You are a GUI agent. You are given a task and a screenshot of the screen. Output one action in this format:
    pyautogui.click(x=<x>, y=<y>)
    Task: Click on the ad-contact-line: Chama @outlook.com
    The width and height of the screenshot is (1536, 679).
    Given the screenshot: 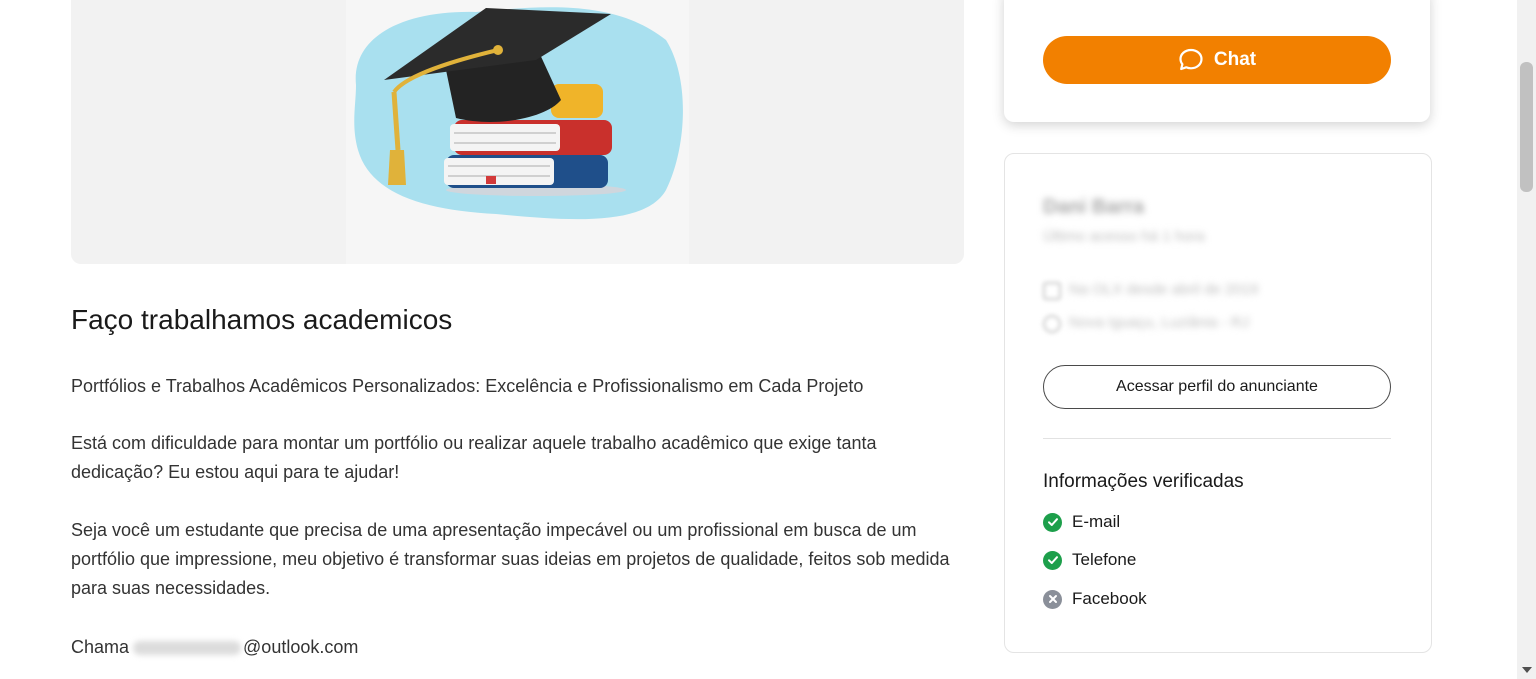 What is the action you would take?
    pyautogui.click(x=521, y=647)
    